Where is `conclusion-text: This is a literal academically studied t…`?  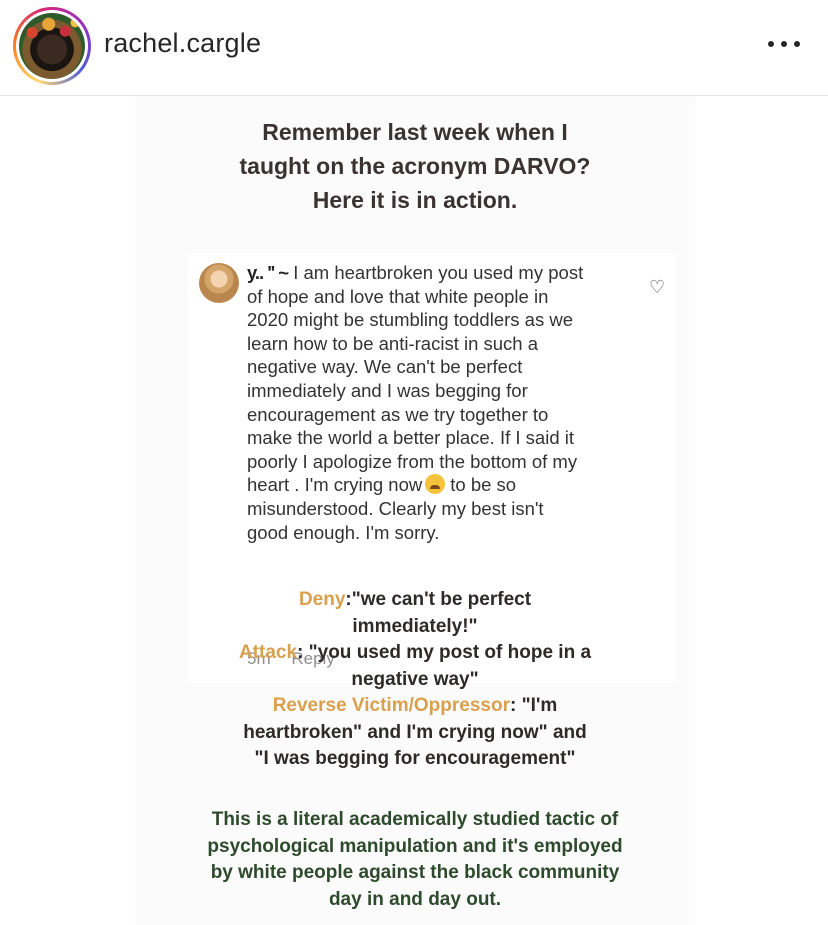 conclusion-text: This is a literal academically studied t… is located at coordinates (415, 860).